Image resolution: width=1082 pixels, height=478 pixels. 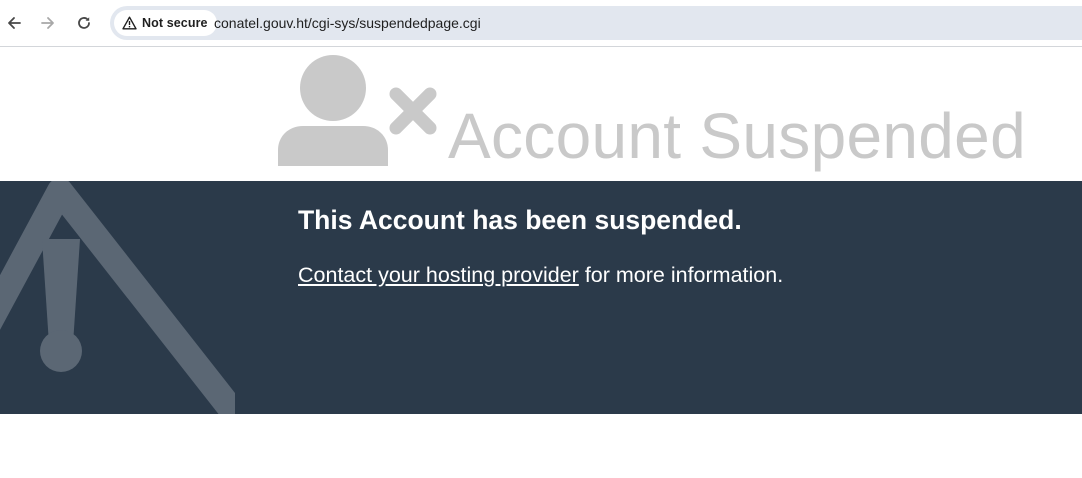 I want to click on back-button, so click(x=14, y=23).